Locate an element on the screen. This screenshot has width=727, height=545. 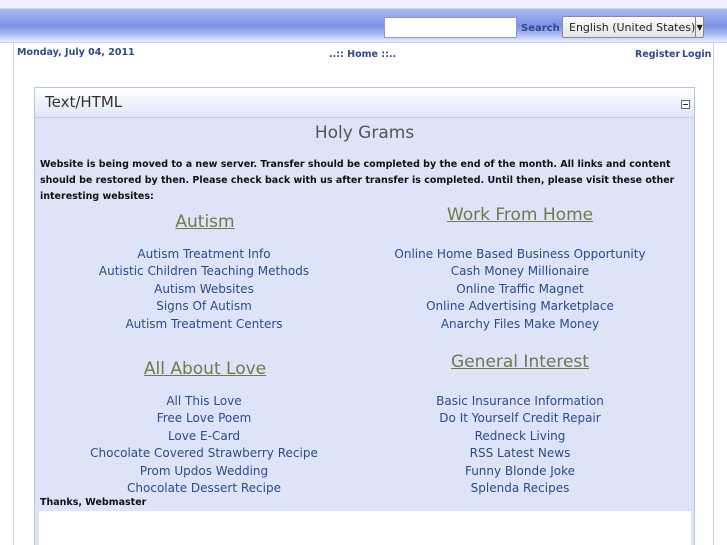
login-link: Login is located at coordinates (696, 54).